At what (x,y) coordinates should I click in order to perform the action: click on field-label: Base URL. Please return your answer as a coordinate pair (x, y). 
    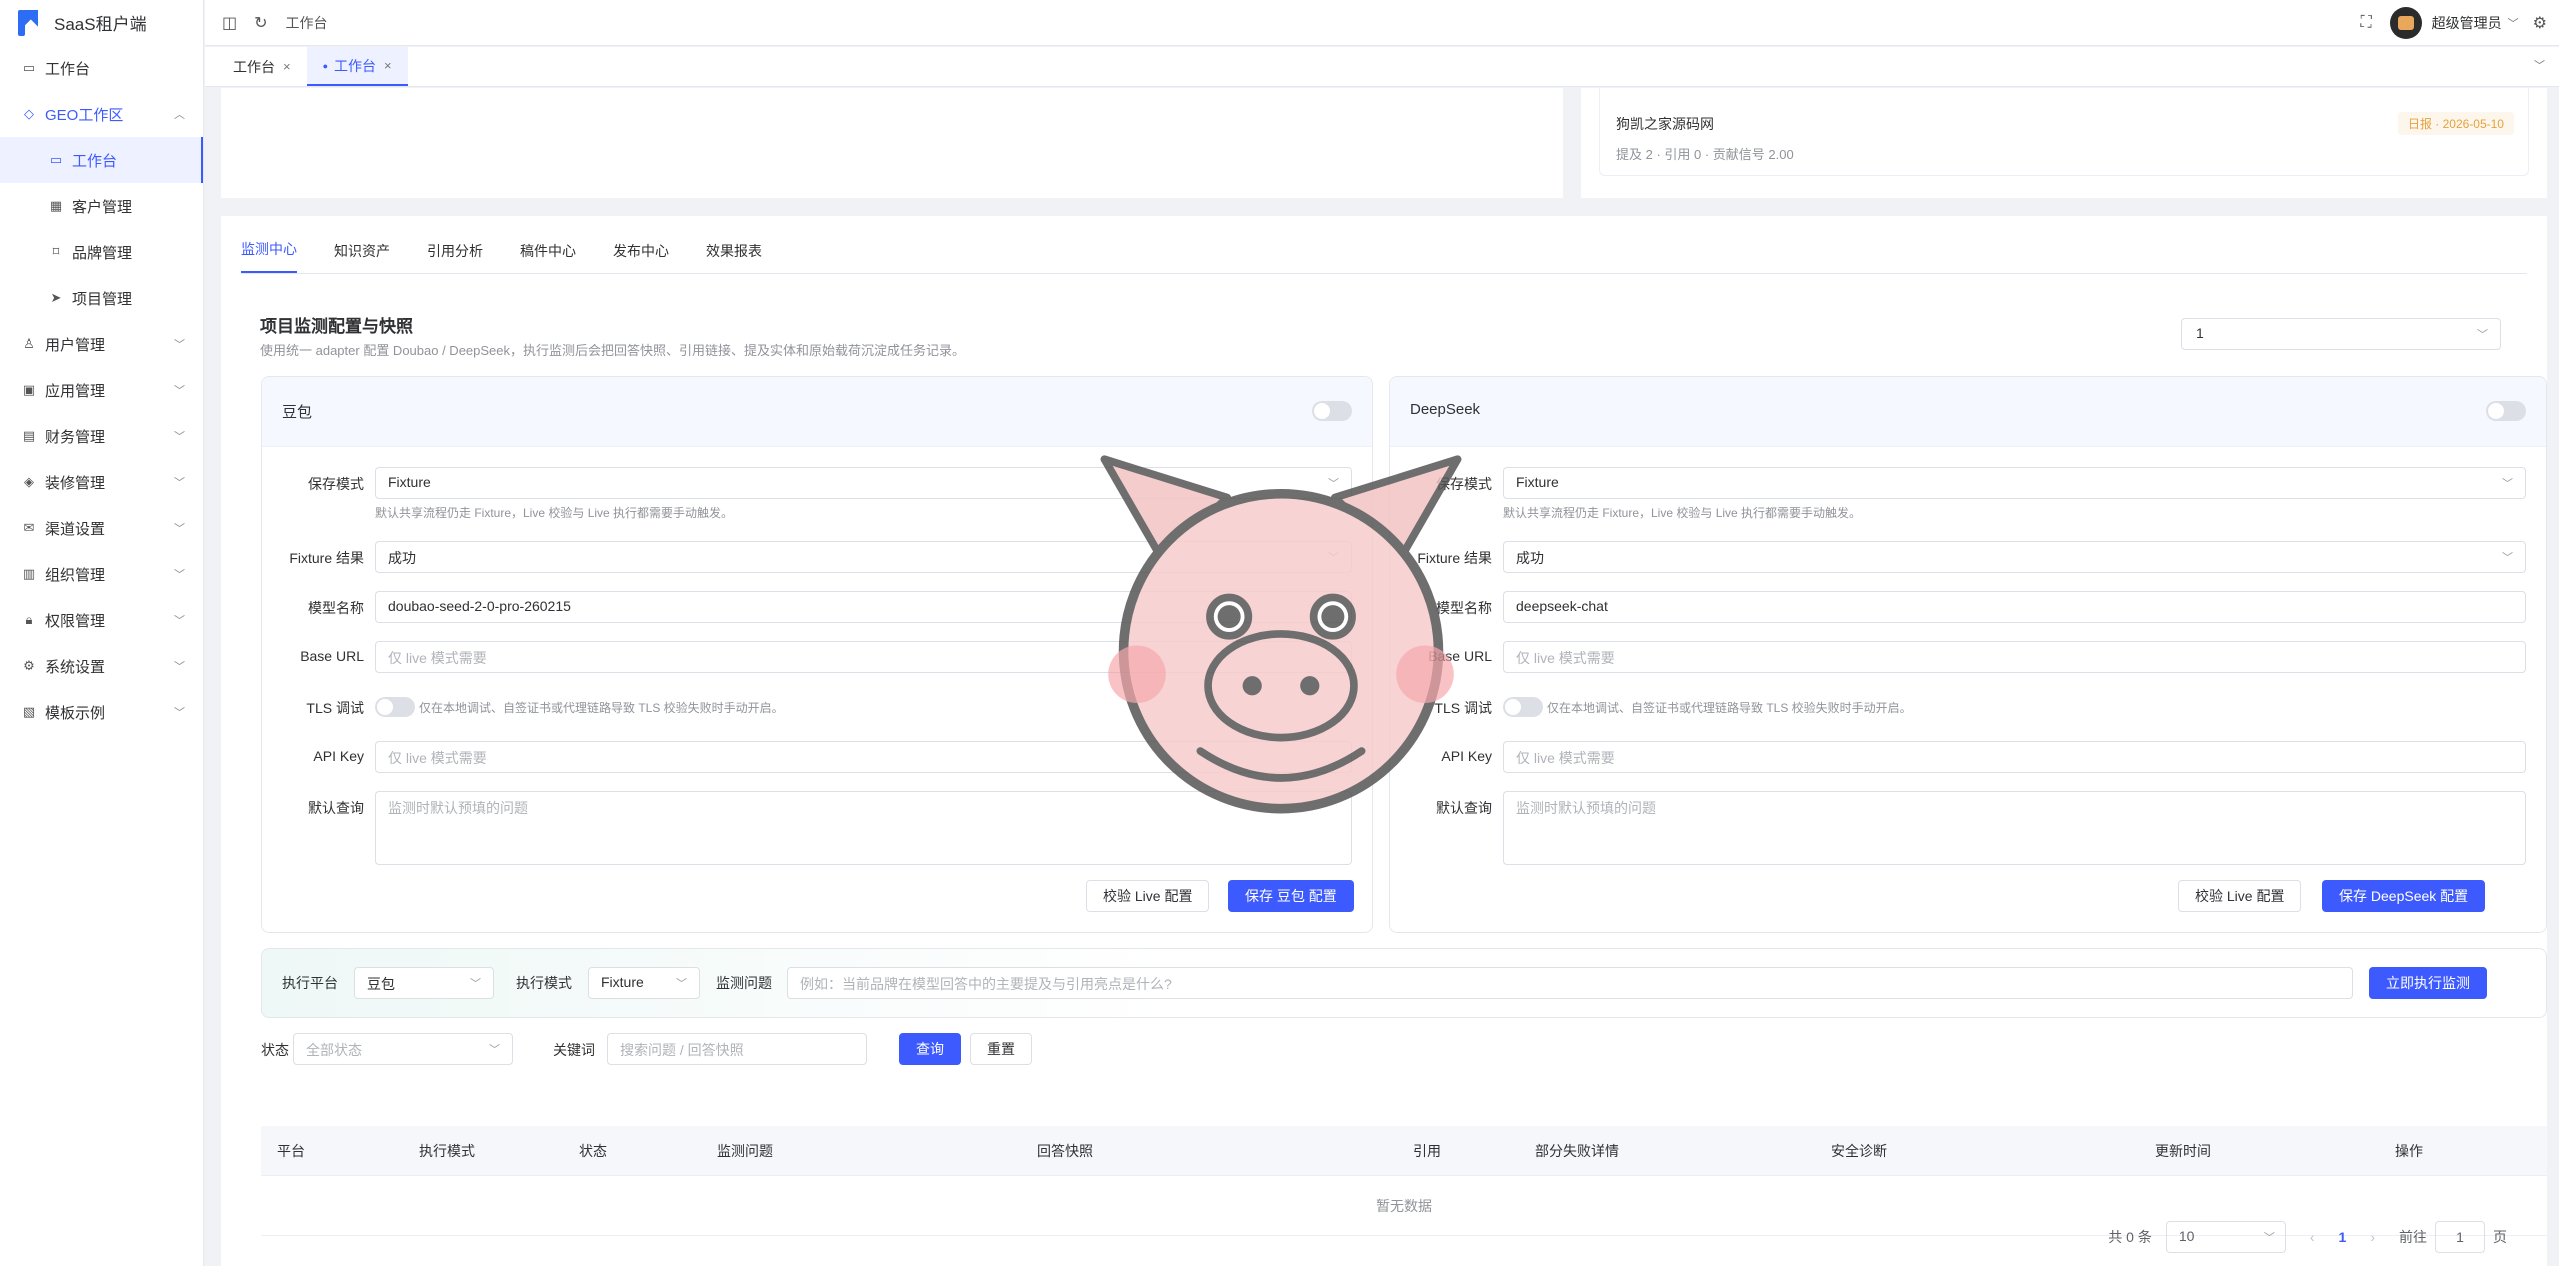
    Looking at the image, I should click on (332, 656).